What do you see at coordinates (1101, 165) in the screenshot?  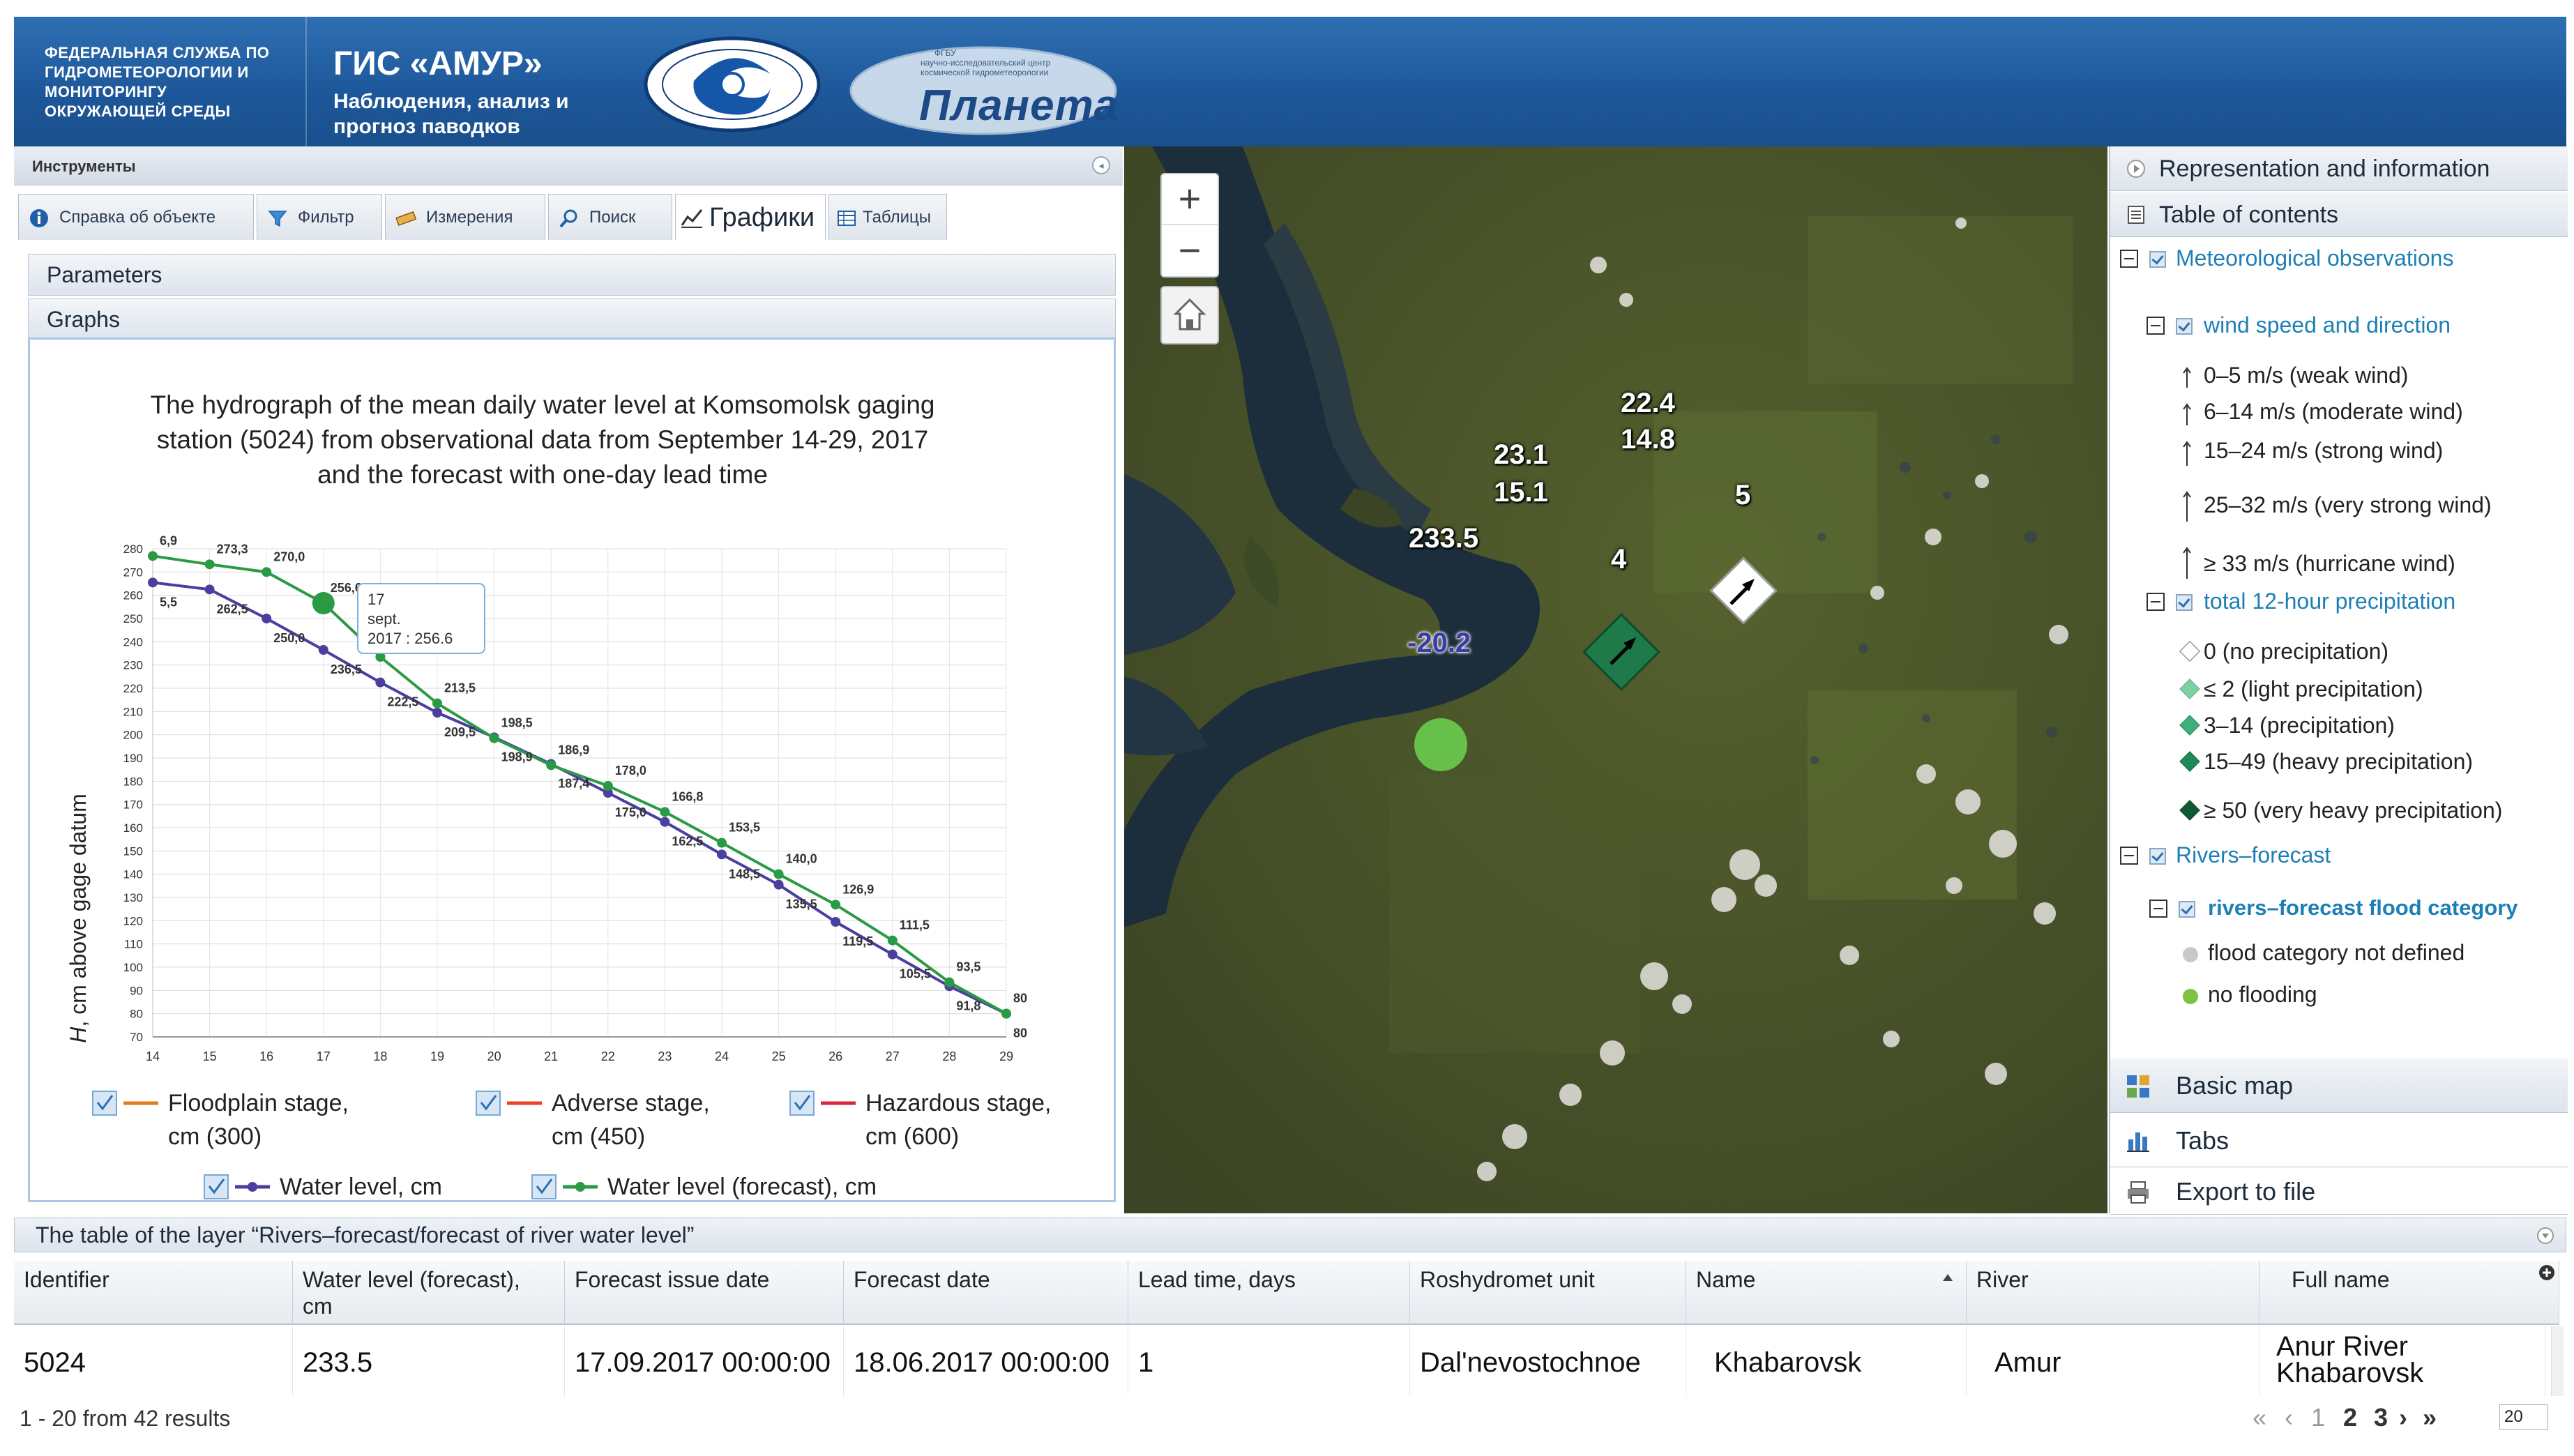 I see `collapse-panel-button: ◂` at bounding box center [1101, 165].